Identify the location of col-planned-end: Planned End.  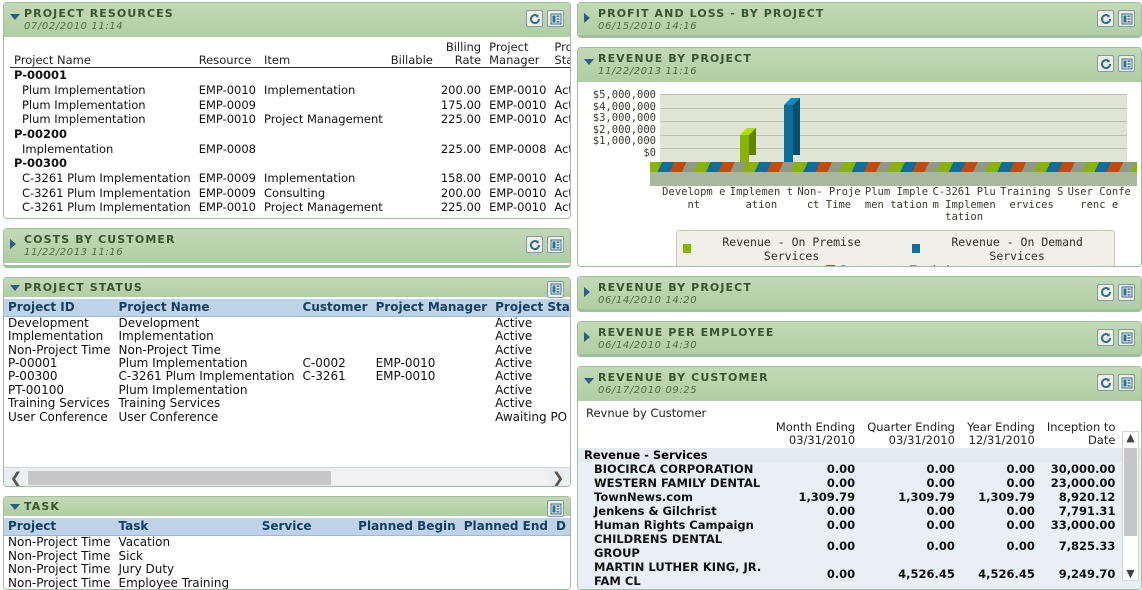
(506, 527).